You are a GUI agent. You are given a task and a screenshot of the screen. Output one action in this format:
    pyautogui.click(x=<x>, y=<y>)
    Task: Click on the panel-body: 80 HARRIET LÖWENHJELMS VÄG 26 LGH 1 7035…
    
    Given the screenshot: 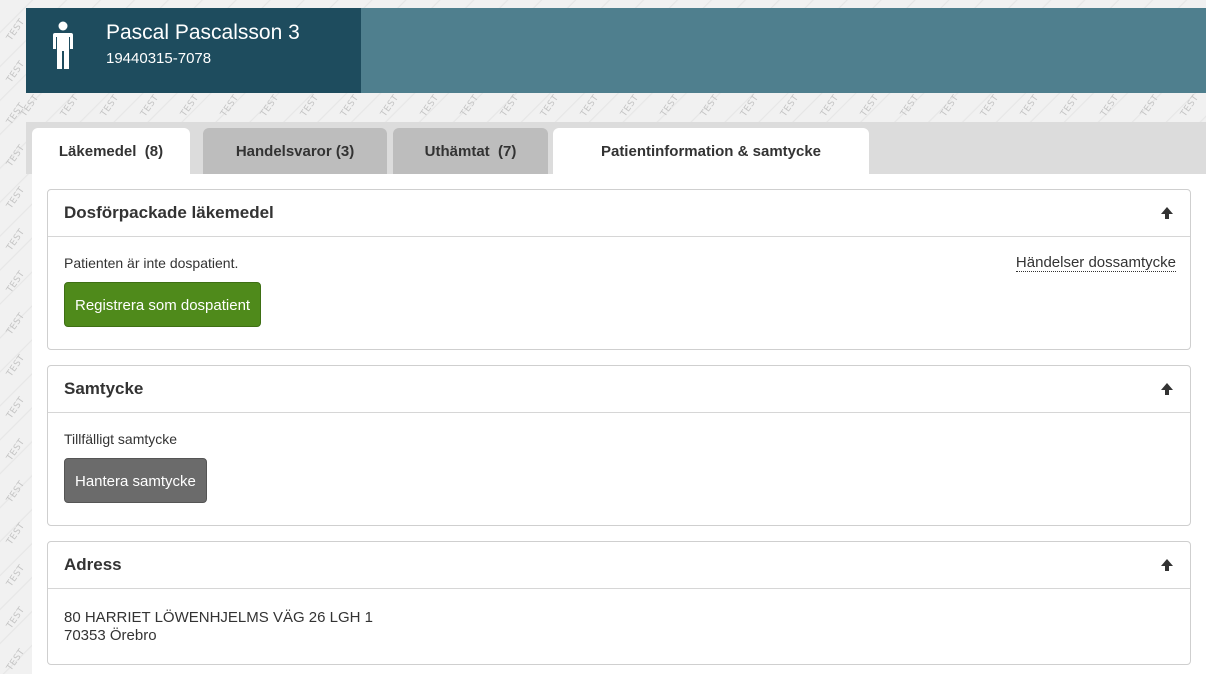 What is the action you would take?
    pyautogui.click(x=619, y=617)
    